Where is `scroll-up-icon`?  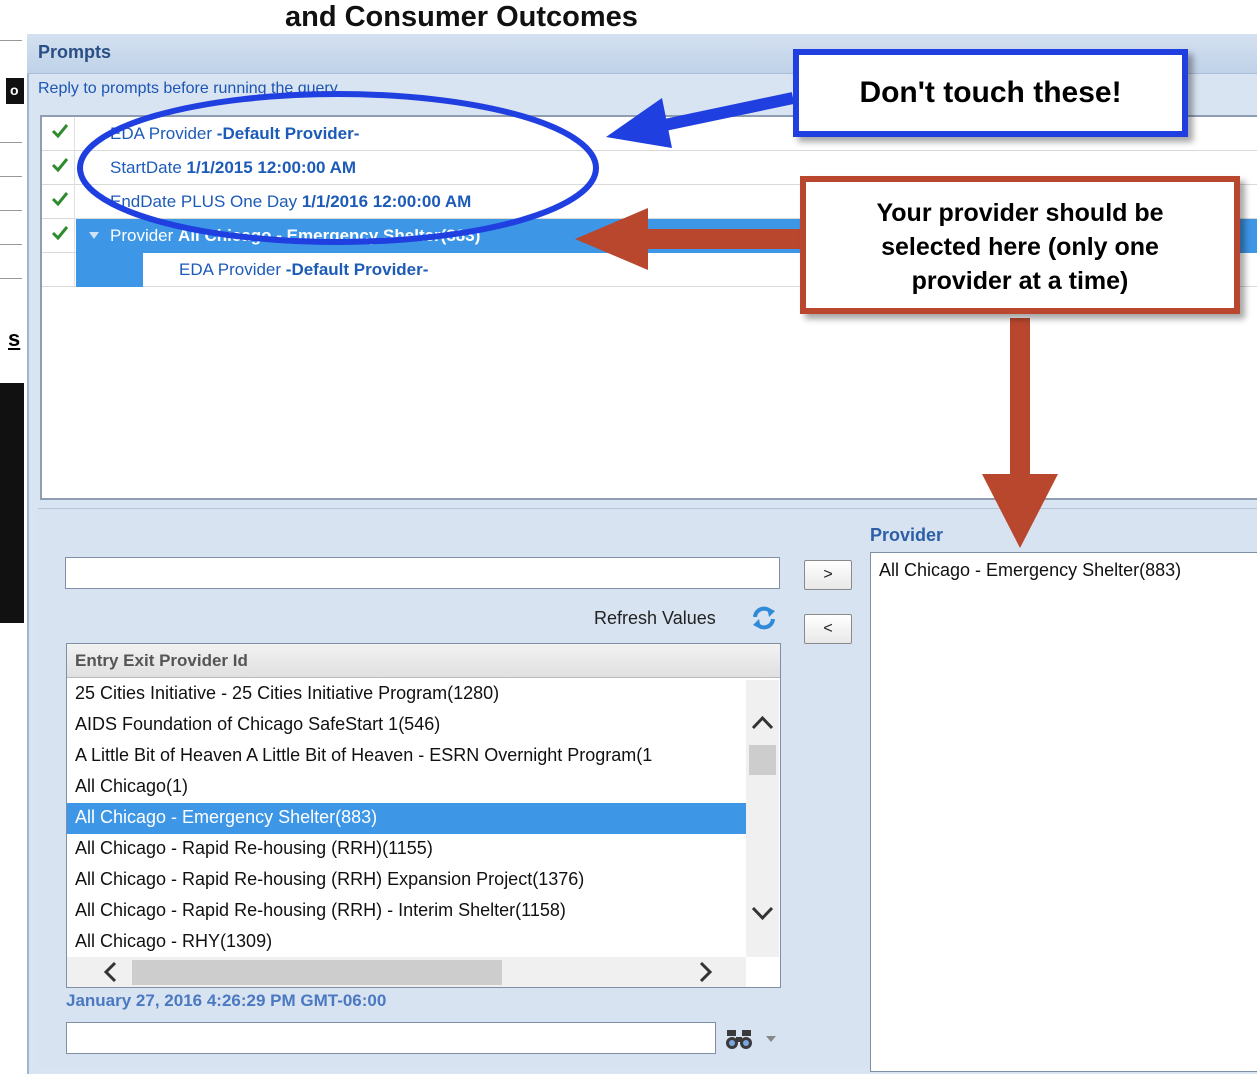
scroll-up-icon is located at coordinates (762, 723).